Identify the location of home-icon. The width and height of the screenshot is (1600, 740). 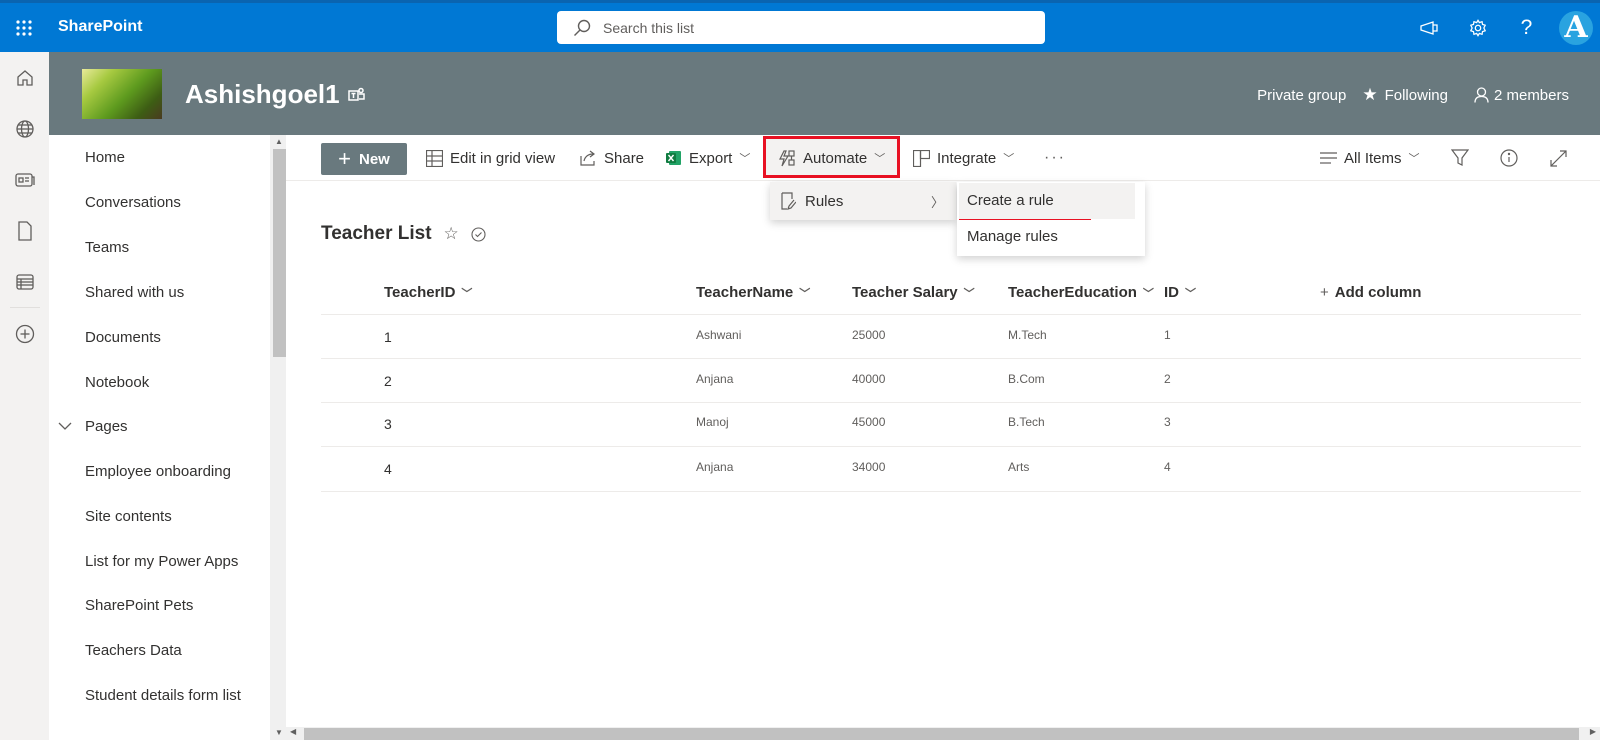
(24, 77).